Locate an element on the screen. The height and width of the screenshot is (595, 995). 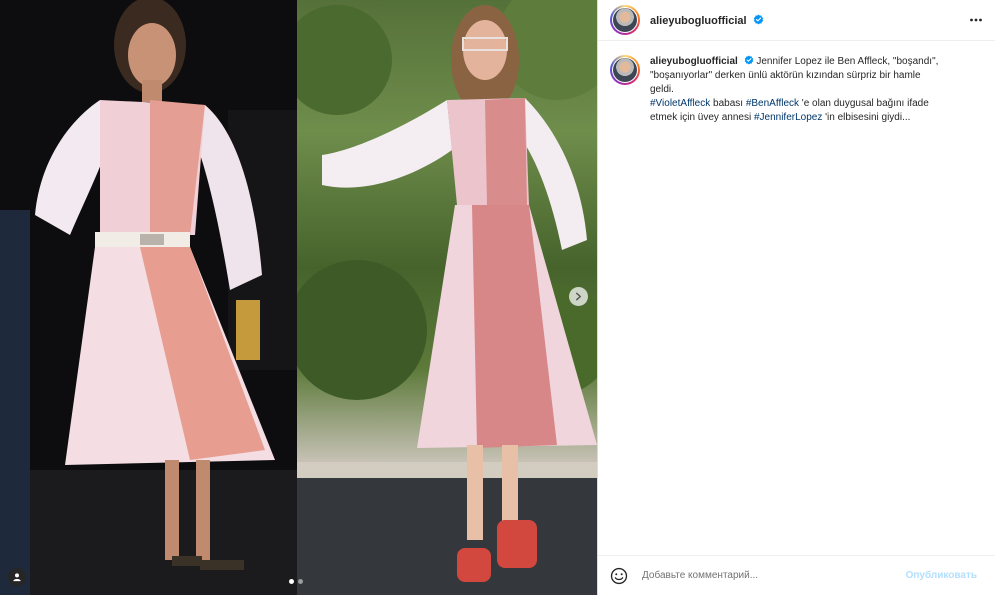
carousel-indicator is located at coordinates (296, 581).